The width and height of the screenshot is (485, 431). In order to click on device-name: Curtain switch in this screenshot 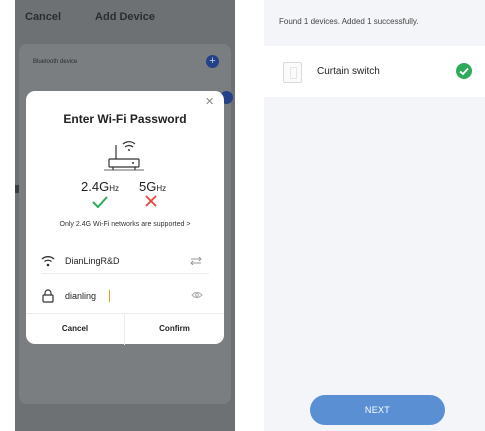, I will do `click(348, 71)`.